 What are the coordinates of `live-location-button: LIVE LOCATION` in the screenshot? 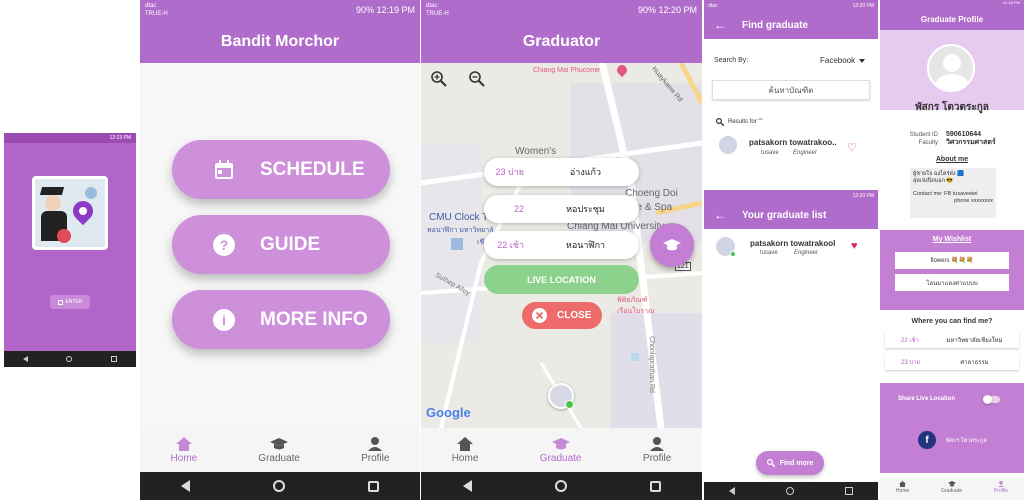 It's located at (561, 279).